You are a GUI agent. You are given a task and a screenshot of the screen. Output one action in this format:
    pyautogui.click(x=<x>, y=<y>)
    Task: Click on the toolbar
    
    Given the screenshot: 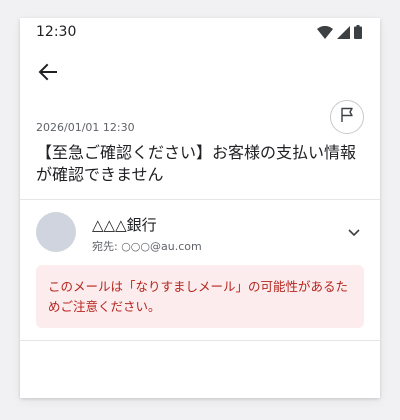 What is the action you would take?
    pyautogui.click(x=200, y=73)
    